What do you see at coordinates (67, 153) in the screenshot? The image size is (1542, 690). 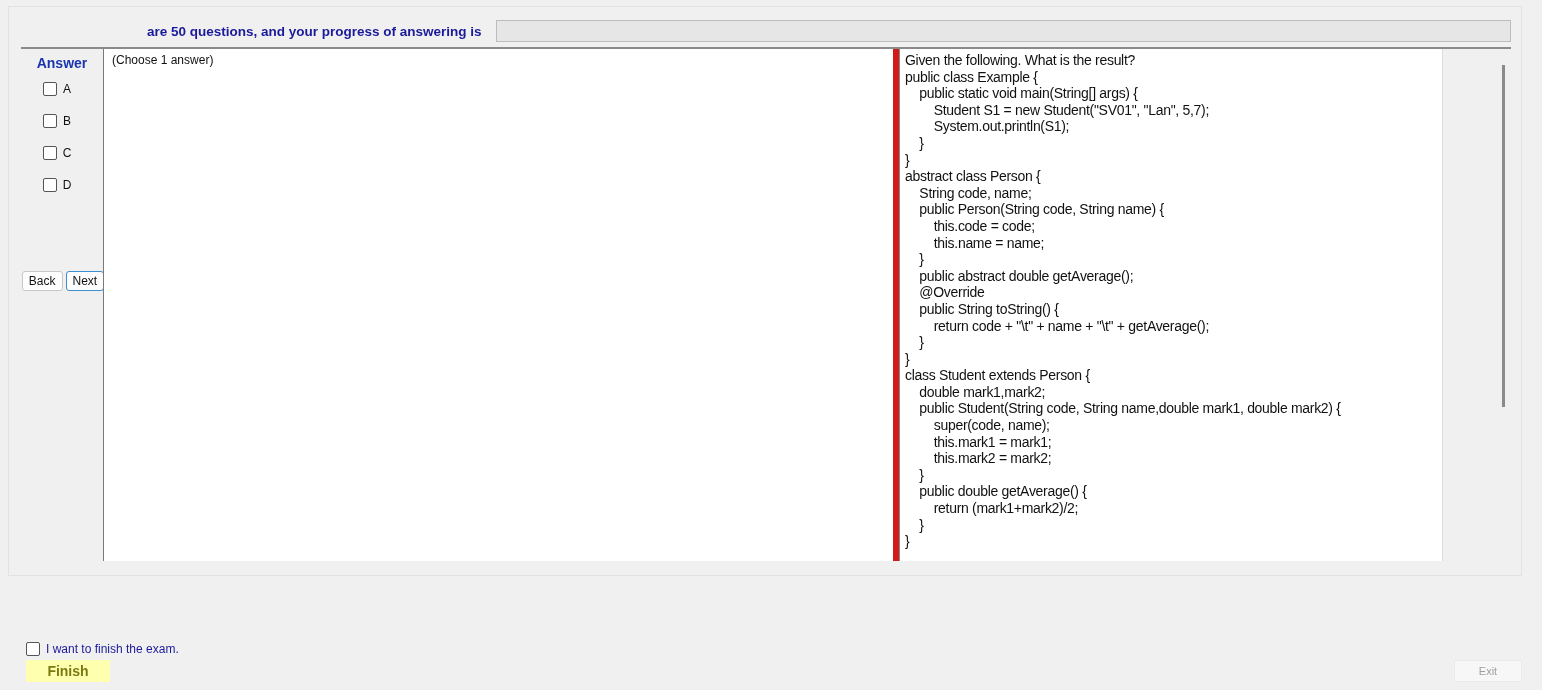 I see `option-label: C` at bounding box center [67, 153].